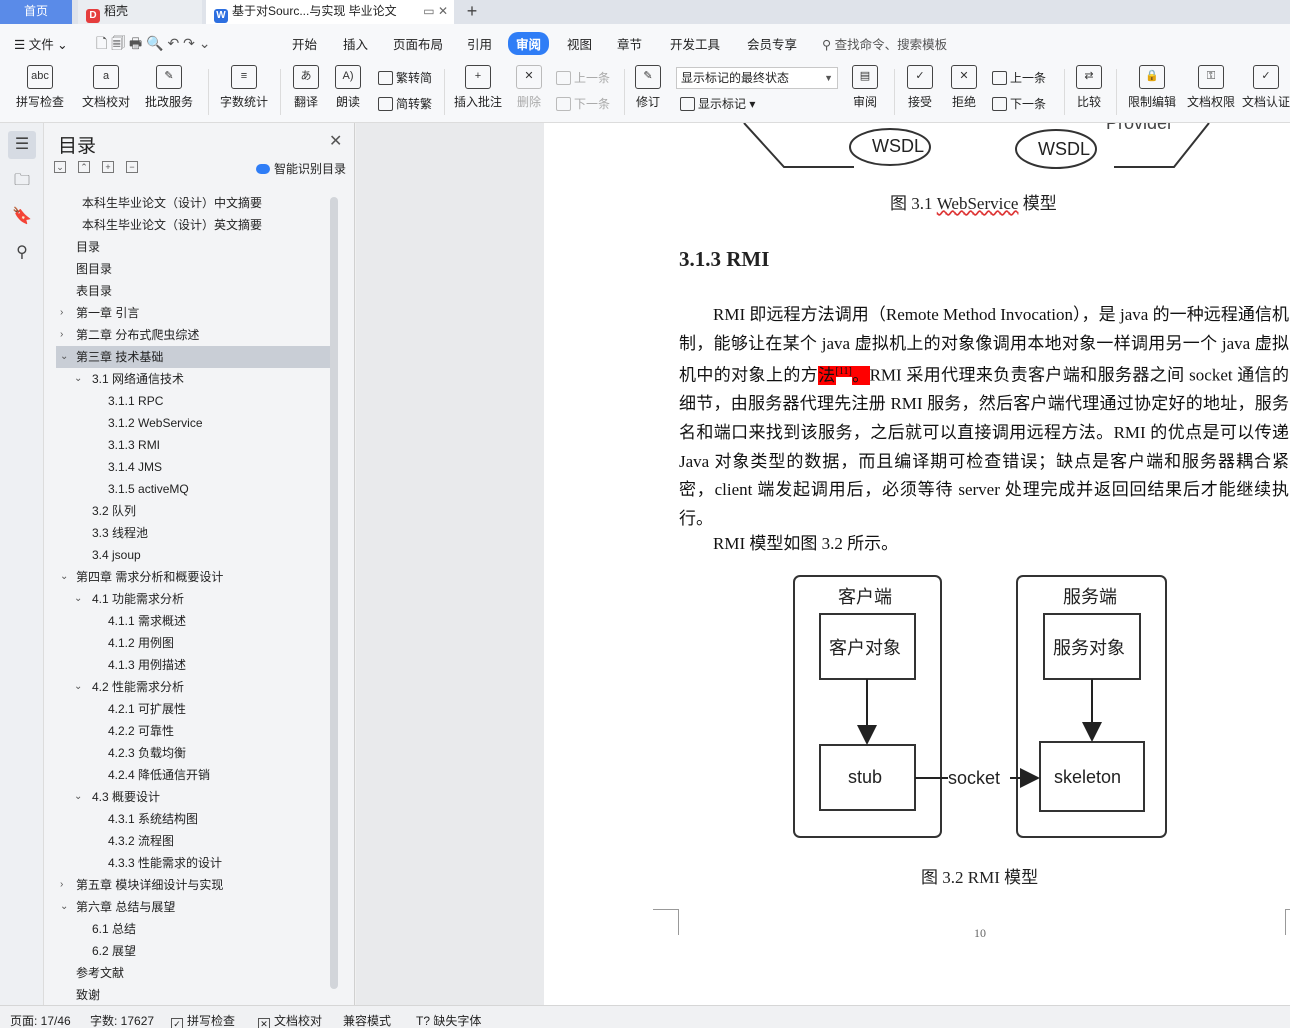  Describe the element at coordinates (648, 85) in the screenshot. I see `track-changes-button: ✎ 修订` at that location.